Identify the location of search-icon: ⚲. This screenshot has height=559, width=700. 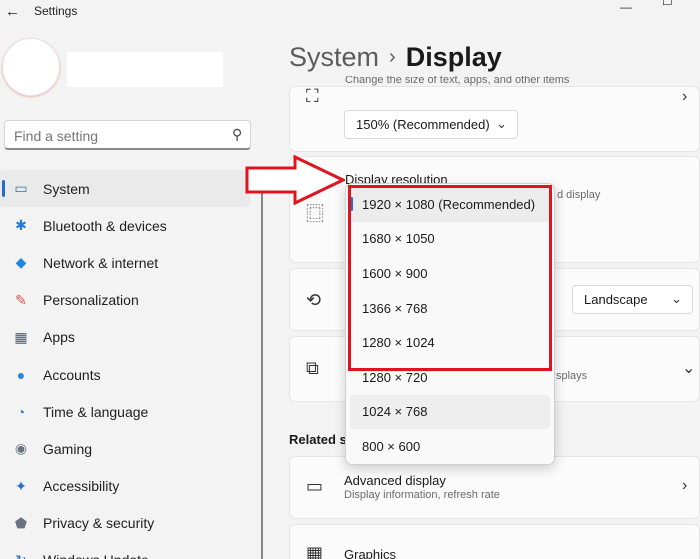
(237, 134).